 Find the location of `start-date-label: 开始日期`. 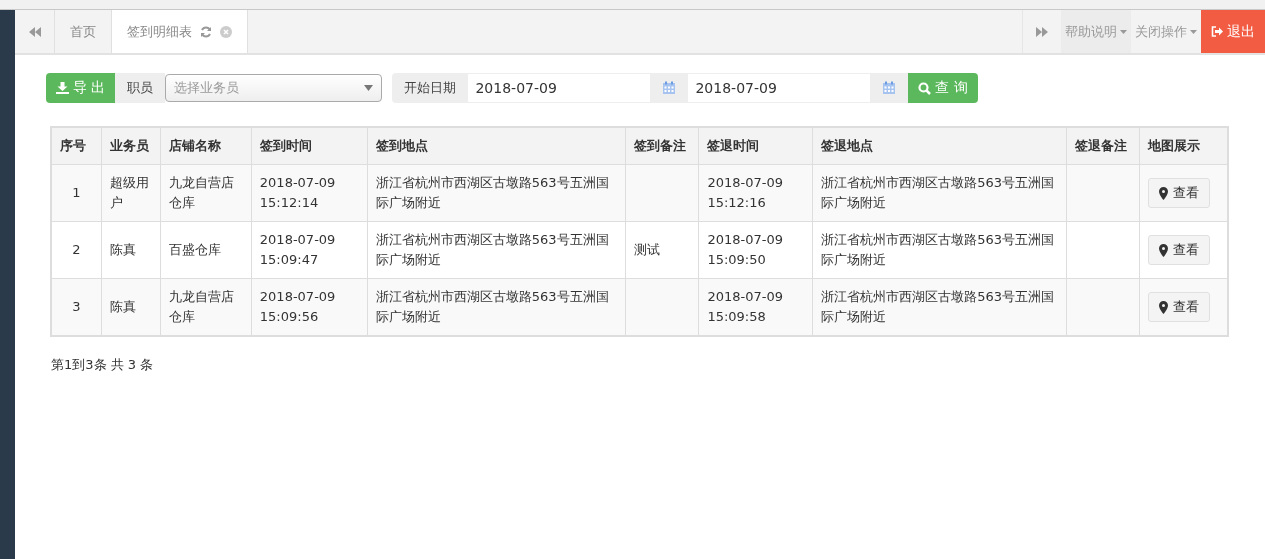

start-date-label: 开始日期 is located at coordinates (430, 88).